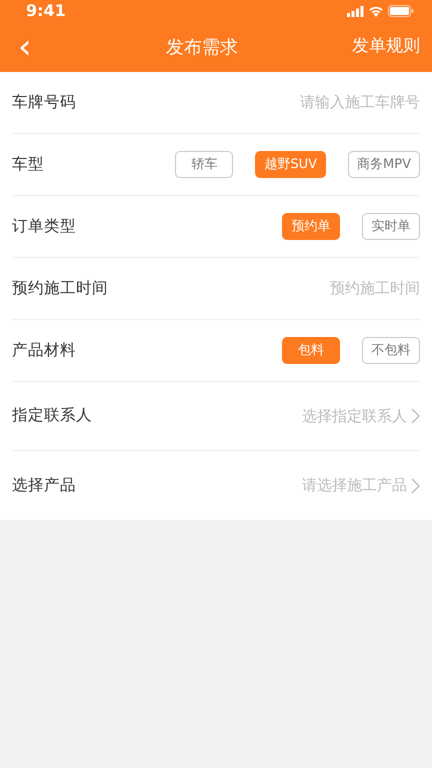  What do you see at coordinates (386, 47) in the screenshot?
I see `rules-link: 发单规则` at bounding box center [386, 47].